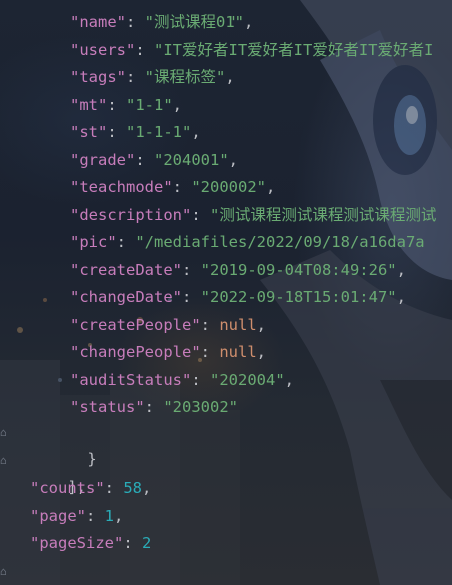 The width and height of the screenshot is (452, 585). I want to click on json-value: "200002", so click(228, 187).